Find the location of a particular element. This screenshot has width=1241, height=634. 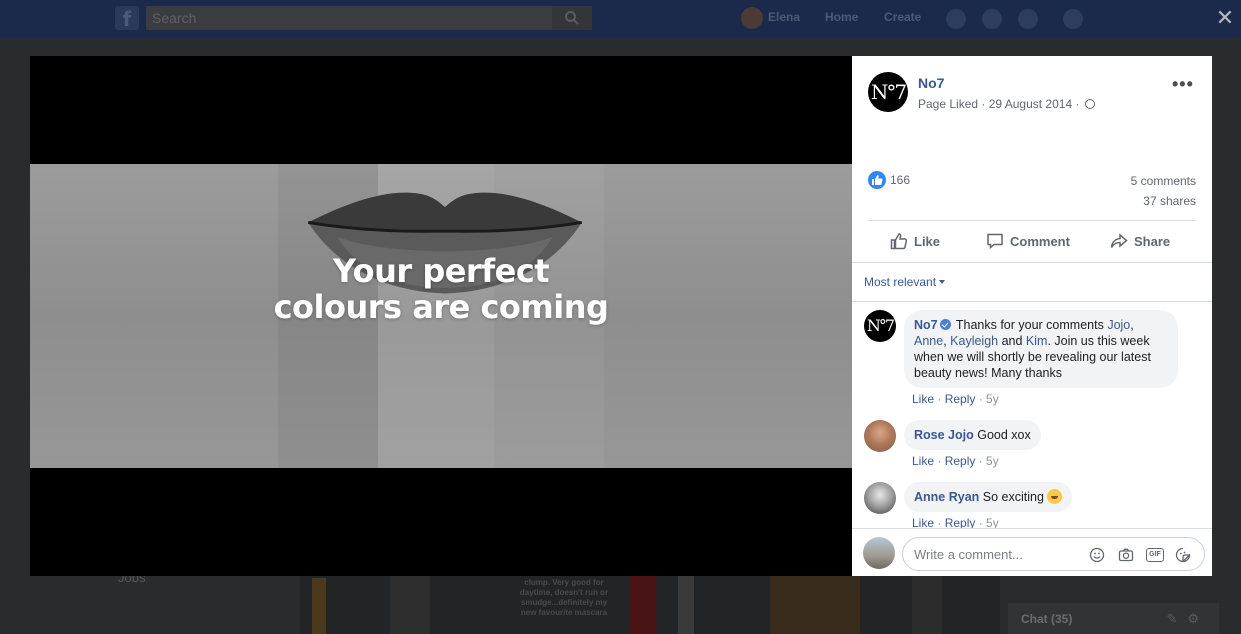

home-link: Home is located at coordinates (841, 17).